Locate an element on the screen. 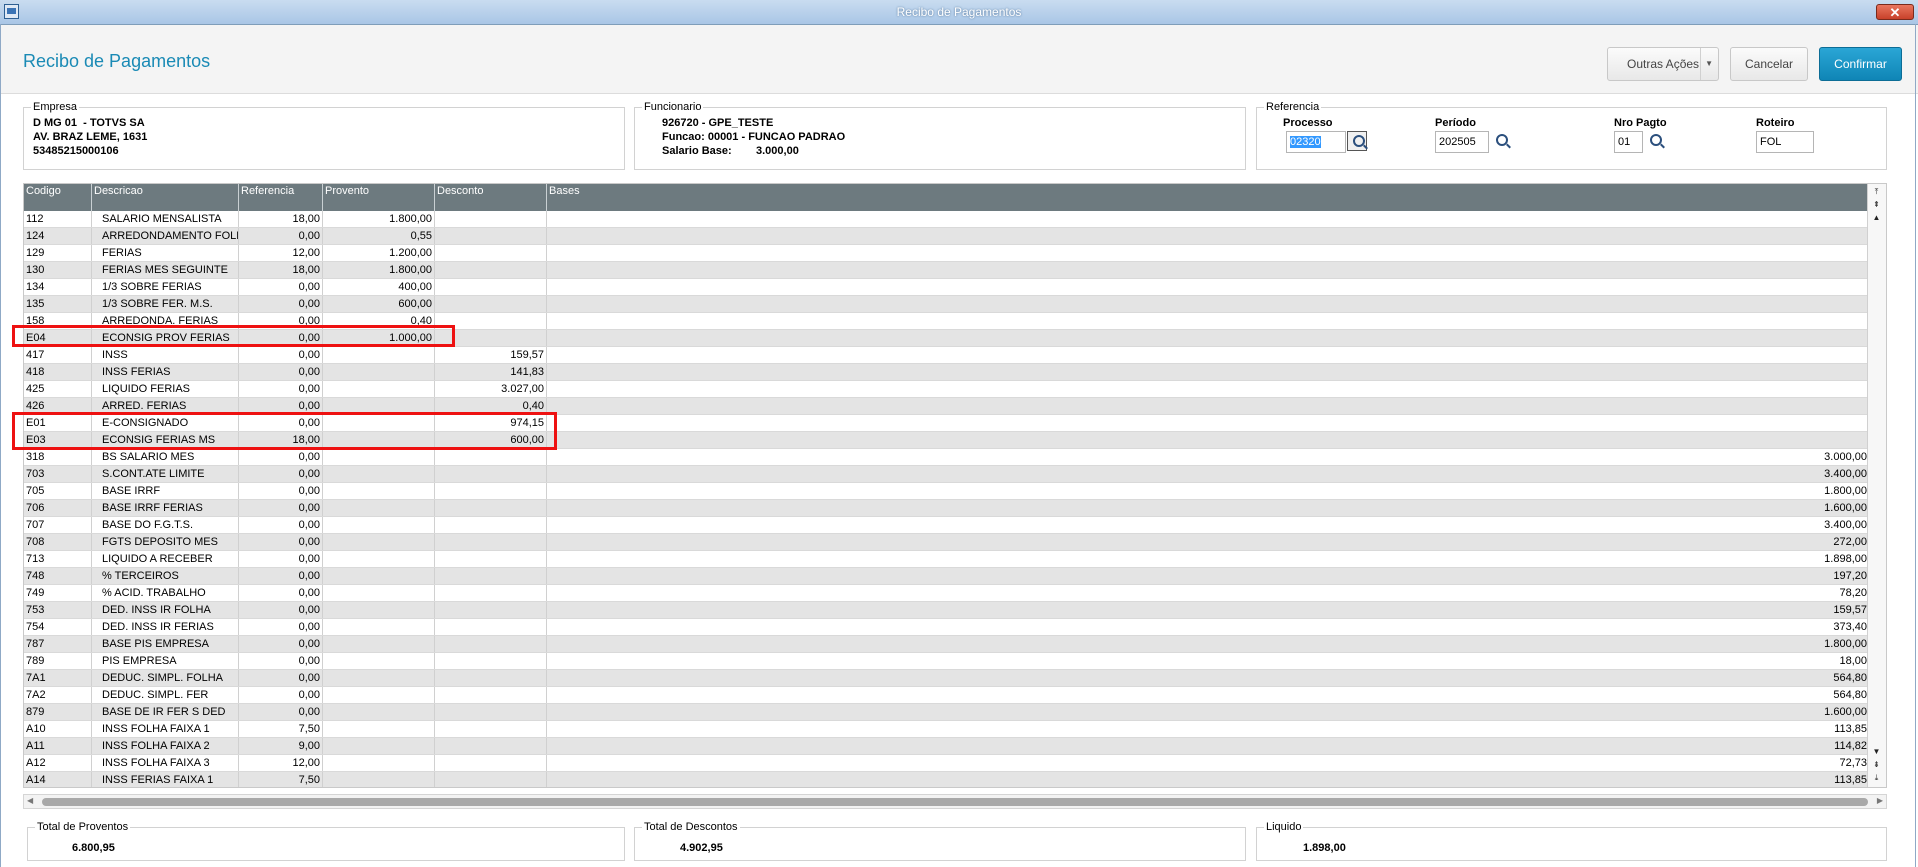 This screenshot has height=867, width=1918. table-row: A10 INSS FOLHA FAIXA 1 7,50 113,85 is located at coordinates (946, 729).